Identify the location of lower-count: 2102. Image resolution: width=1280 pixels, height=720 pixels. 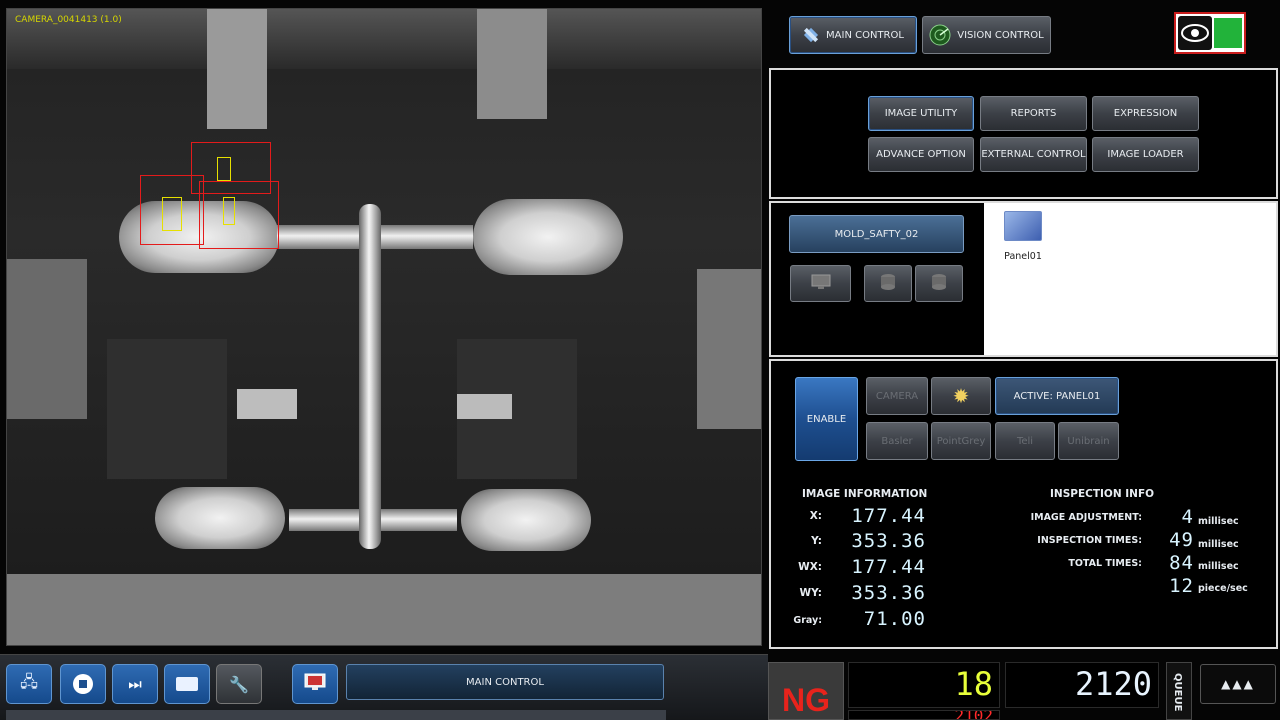
(973, 715).